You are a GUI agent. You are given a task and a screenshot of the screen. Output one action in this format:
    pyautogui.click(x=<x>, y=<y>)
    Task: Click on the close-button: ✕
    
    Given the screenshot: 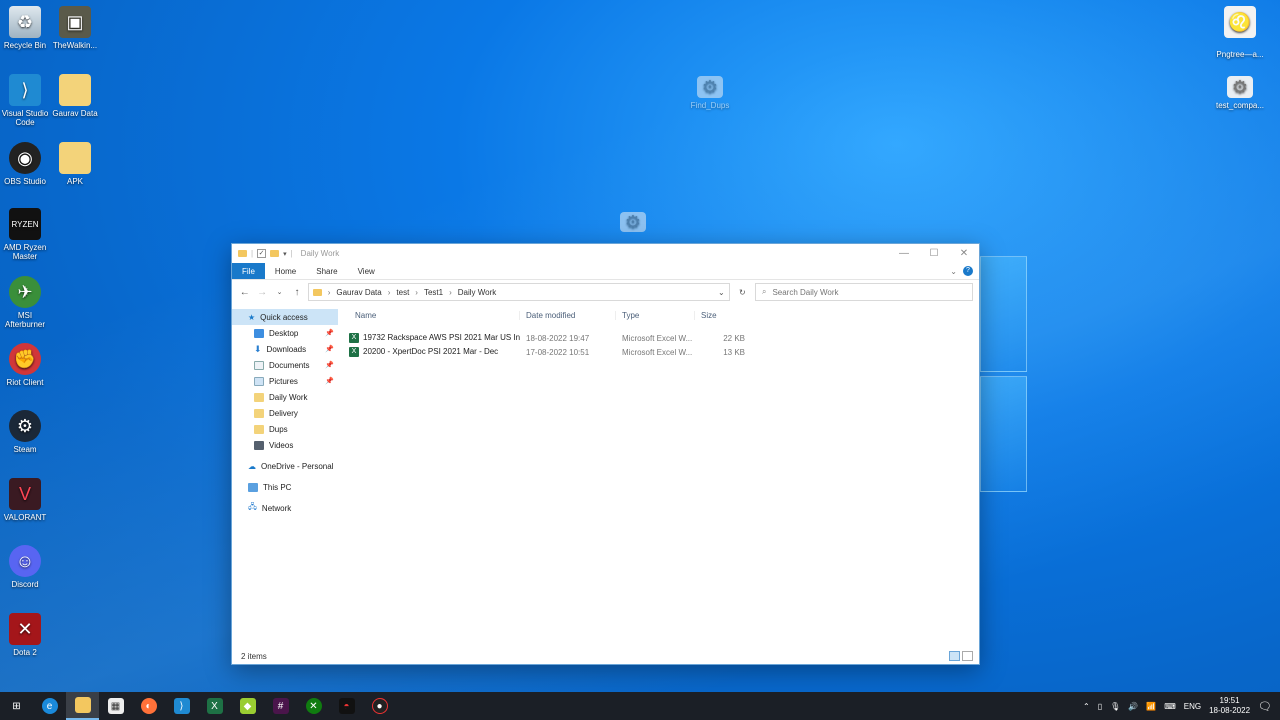 What is the action you would take?
    pyautogui.click(x=964, y=253)
    